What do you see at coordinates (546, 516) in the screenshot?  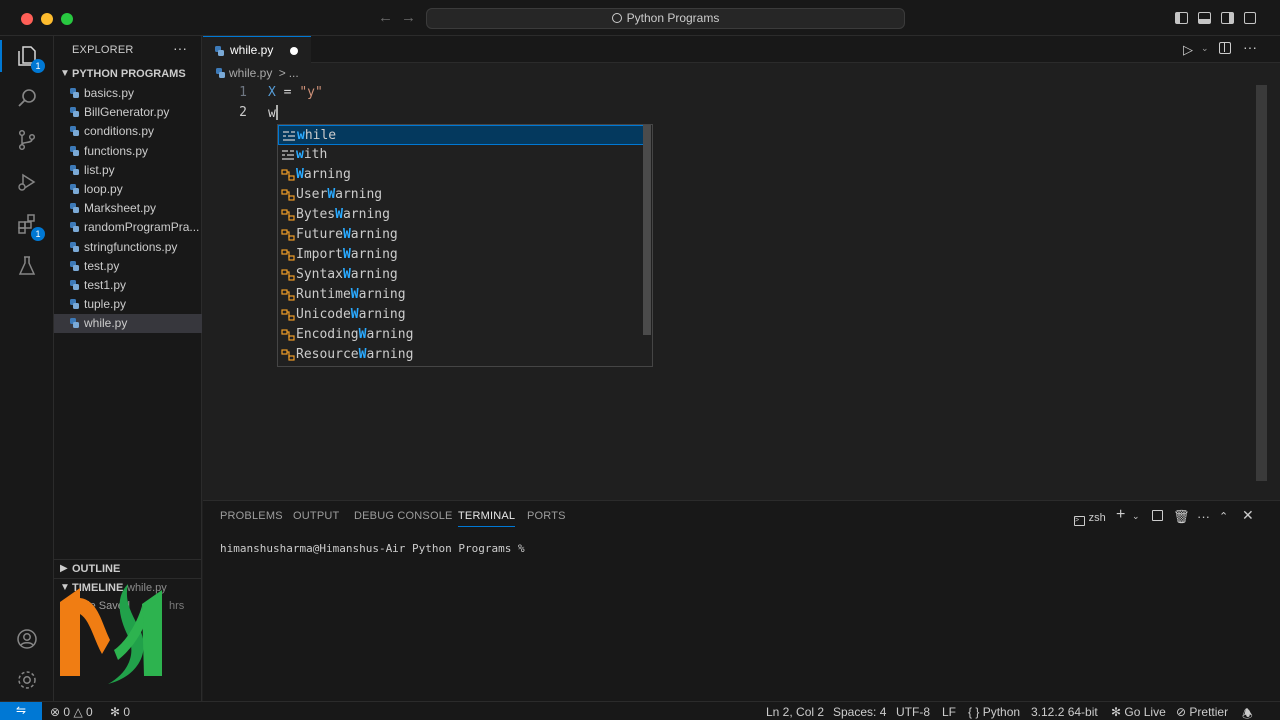 I see `panel-tab: PORTS` at bounding box center [546, 516].